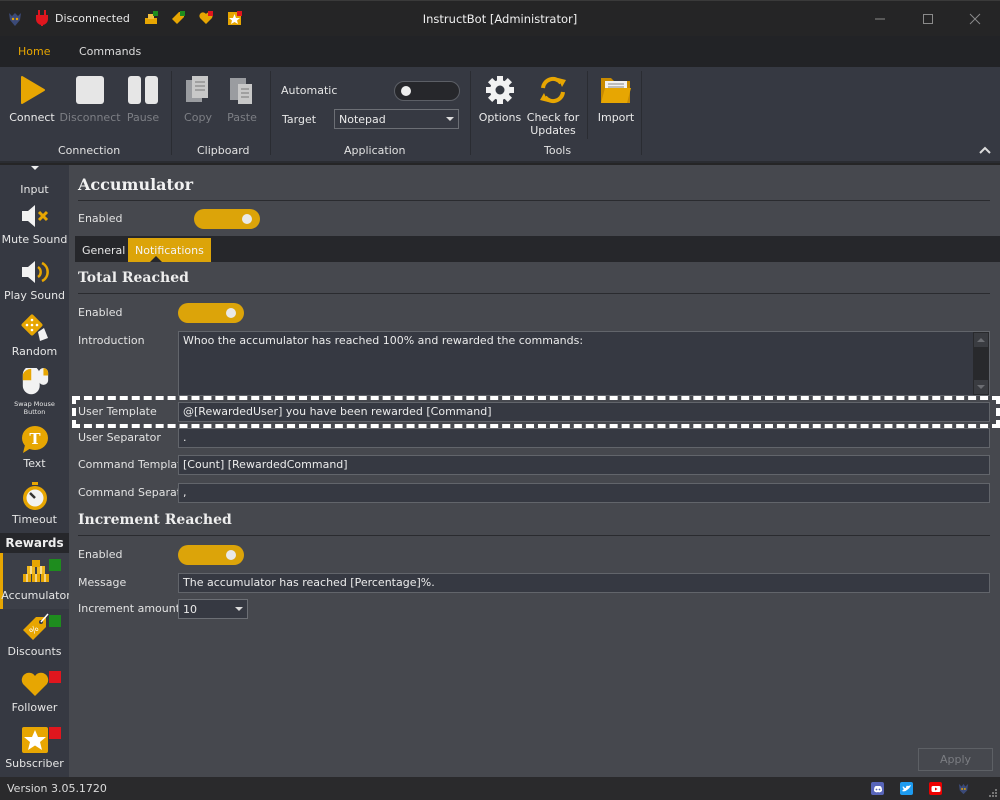  Describe the element at coordinates (553, 105) in the screenshot. I see `check-for-updates-button: Check for Updates` at that location.